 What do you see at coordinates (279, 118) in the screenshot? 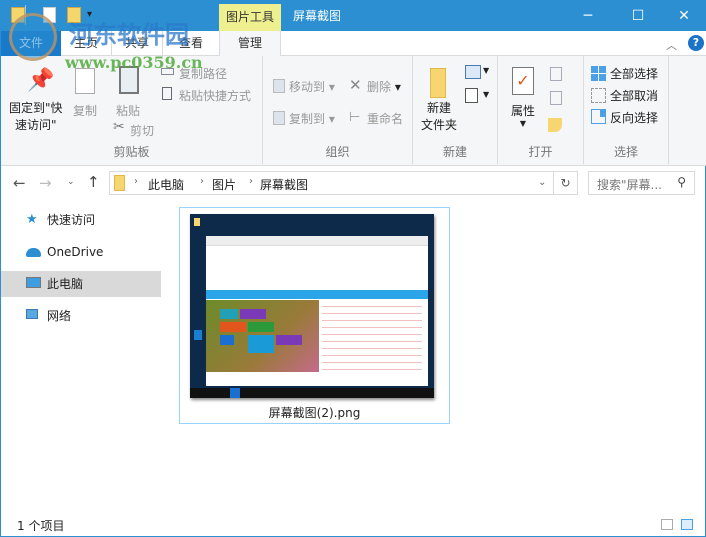
I see `copy-to-icon` at bounding box center [279, 118].